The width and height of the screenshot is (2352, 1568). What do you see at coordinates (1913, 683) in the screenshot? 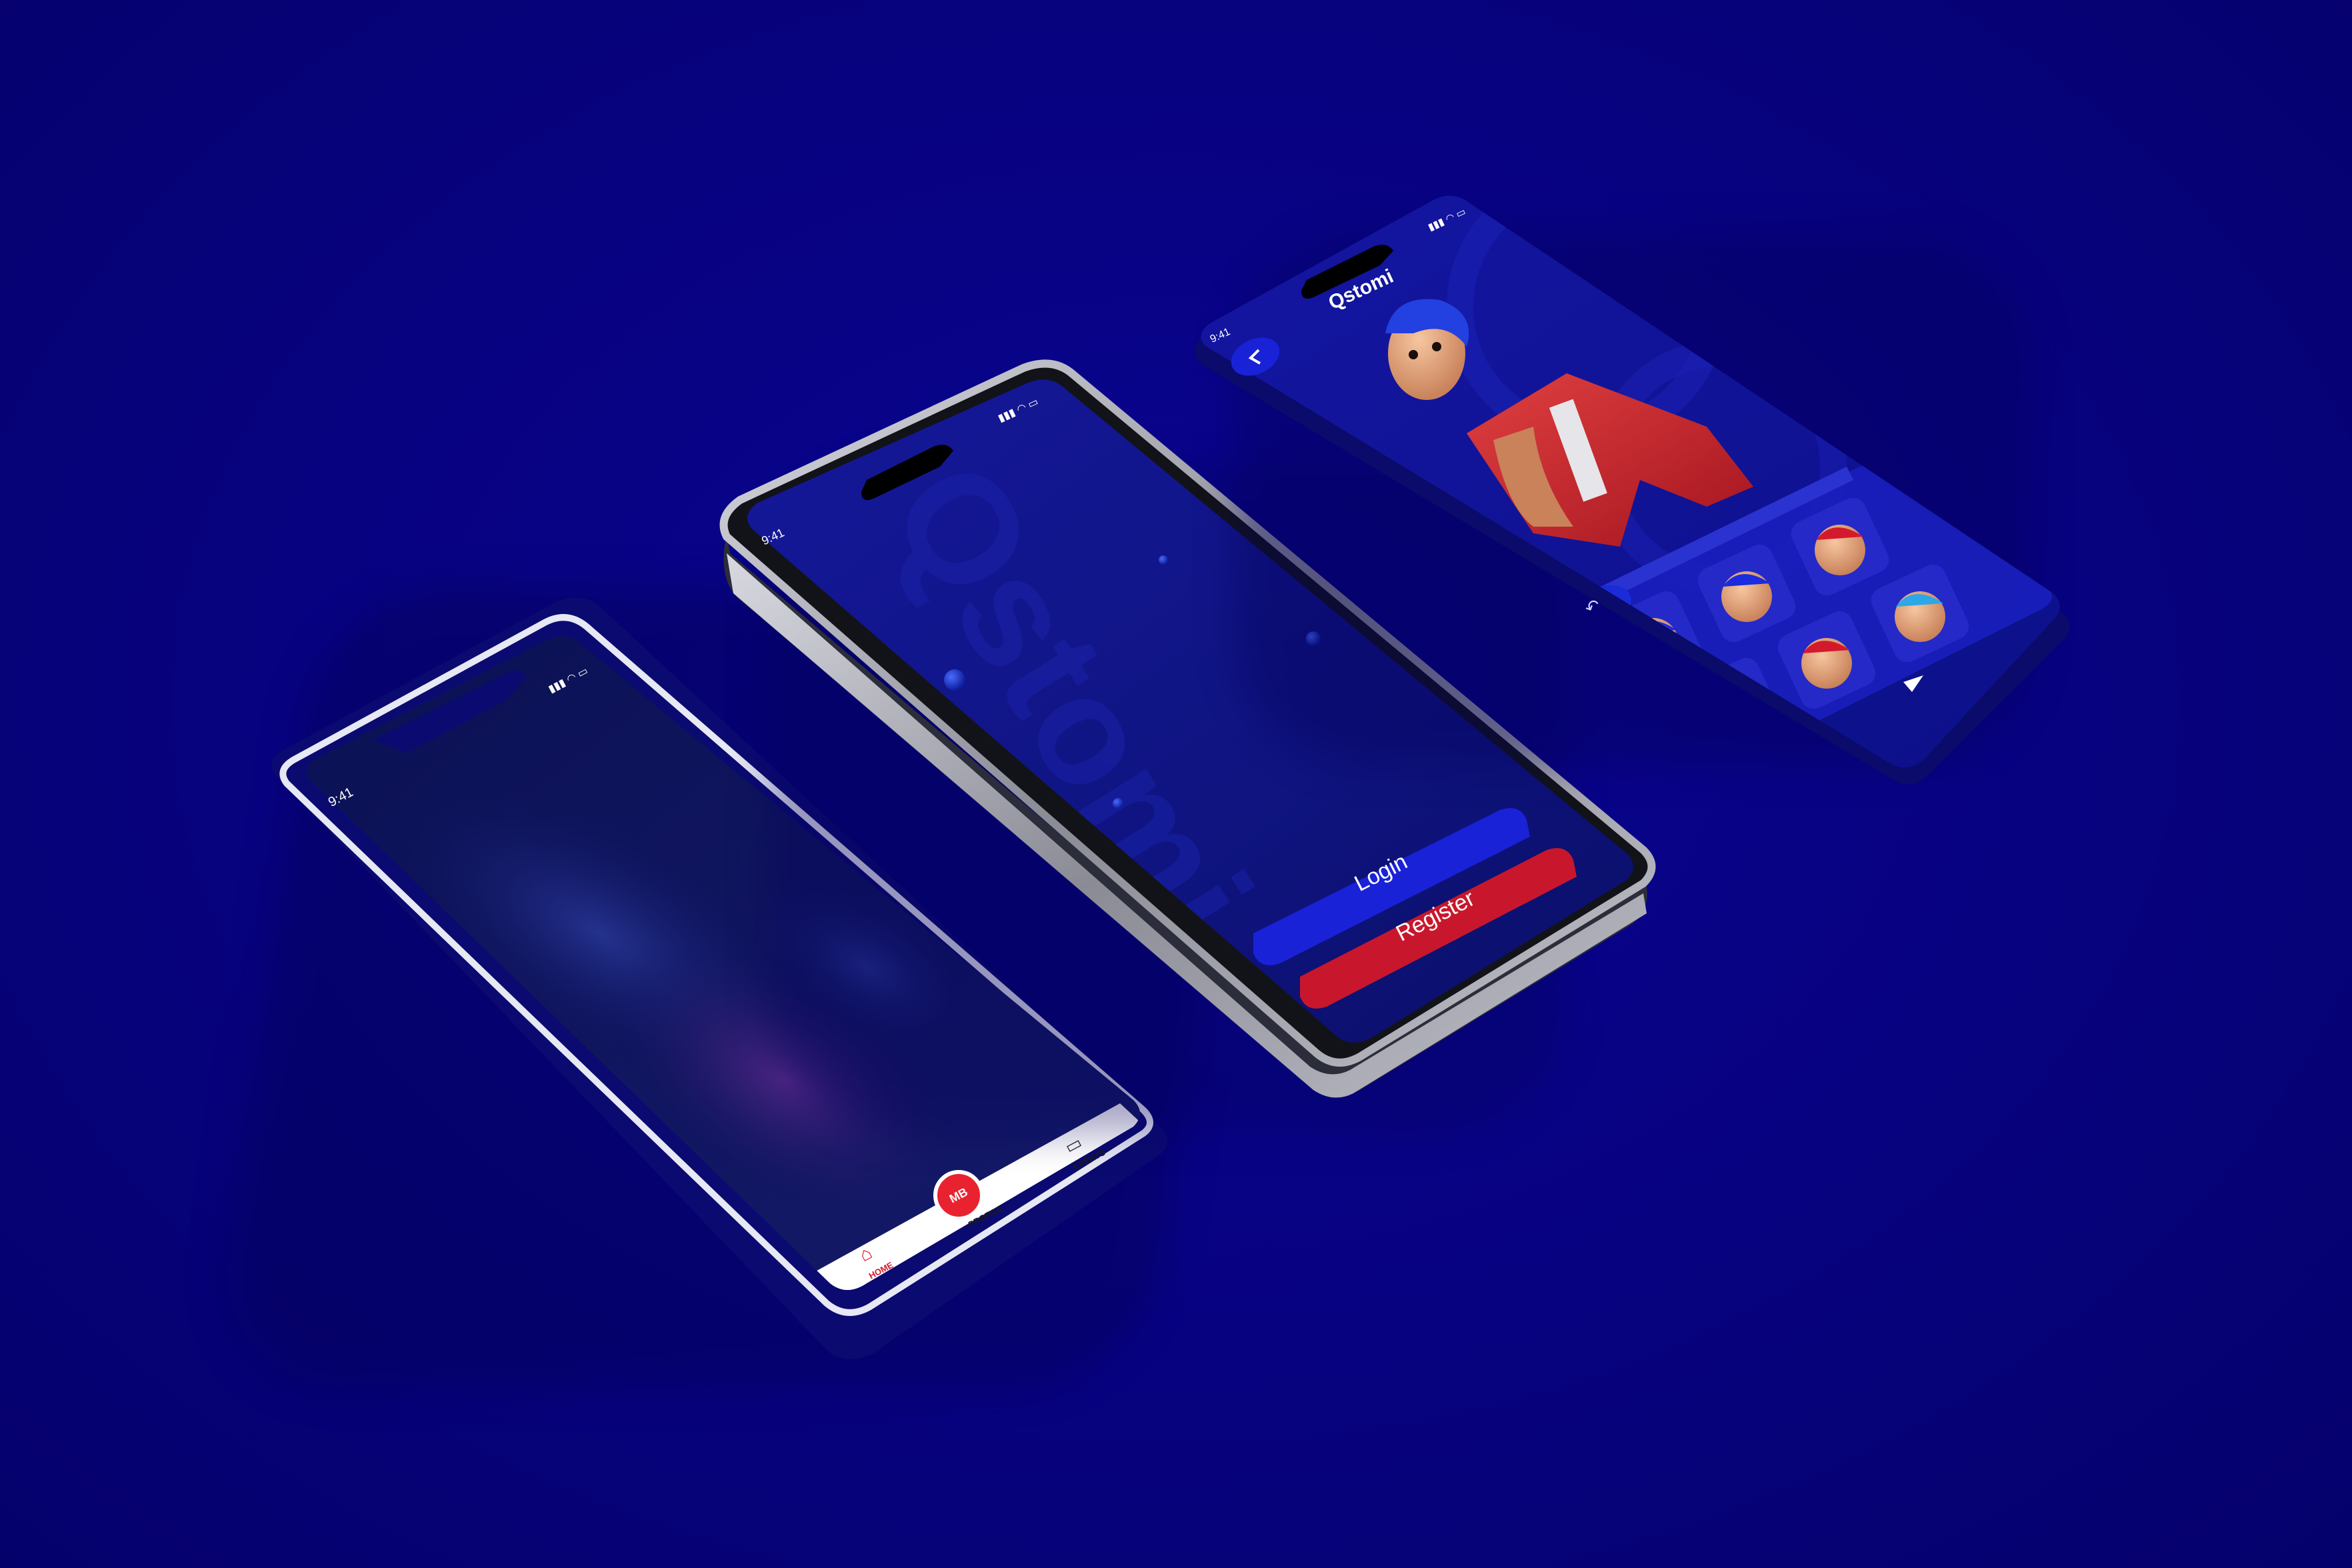
I see `chevron-down-icon` at bounding box center [1913, 683].